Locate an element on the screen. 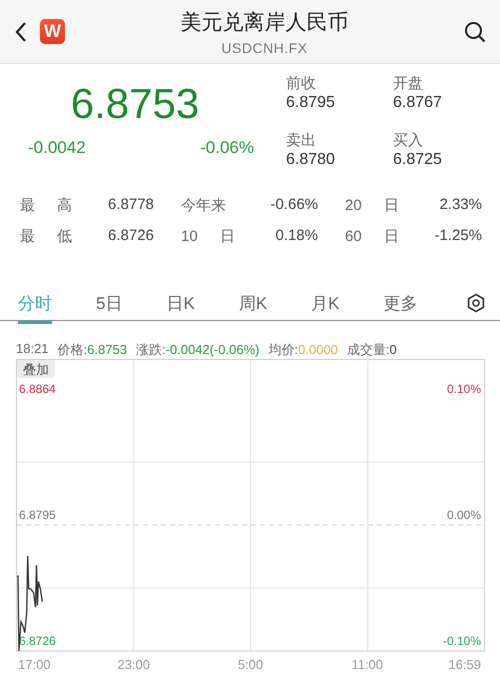 This screenshot has height=684, width=500. field-value: 6.8795 is located at coordinates (311, 103).